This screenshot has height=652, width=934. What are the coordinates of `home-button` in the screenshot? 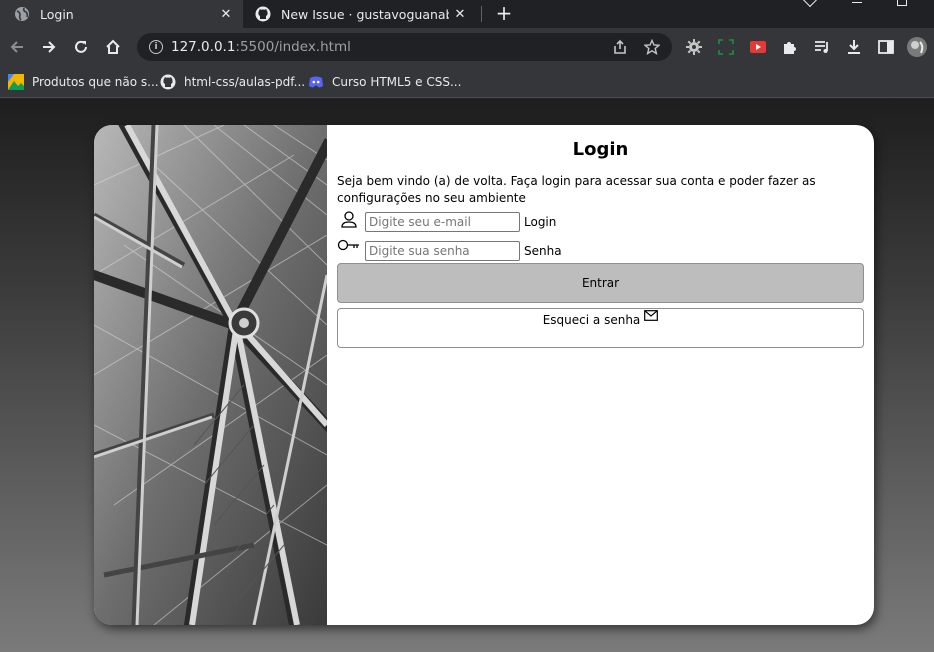 It's located at (113, 47).